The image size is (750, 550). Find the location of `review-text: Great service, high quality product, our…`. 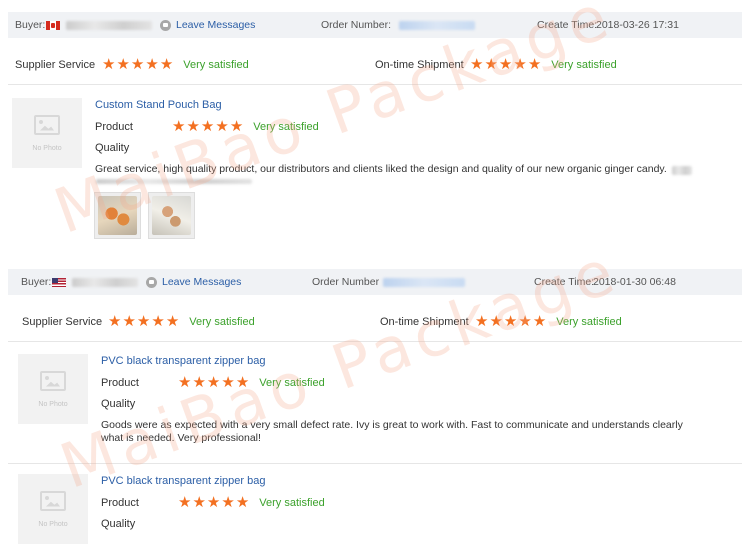

review-text: Great service, high quality product, our… is located at coordinates (381, 169).